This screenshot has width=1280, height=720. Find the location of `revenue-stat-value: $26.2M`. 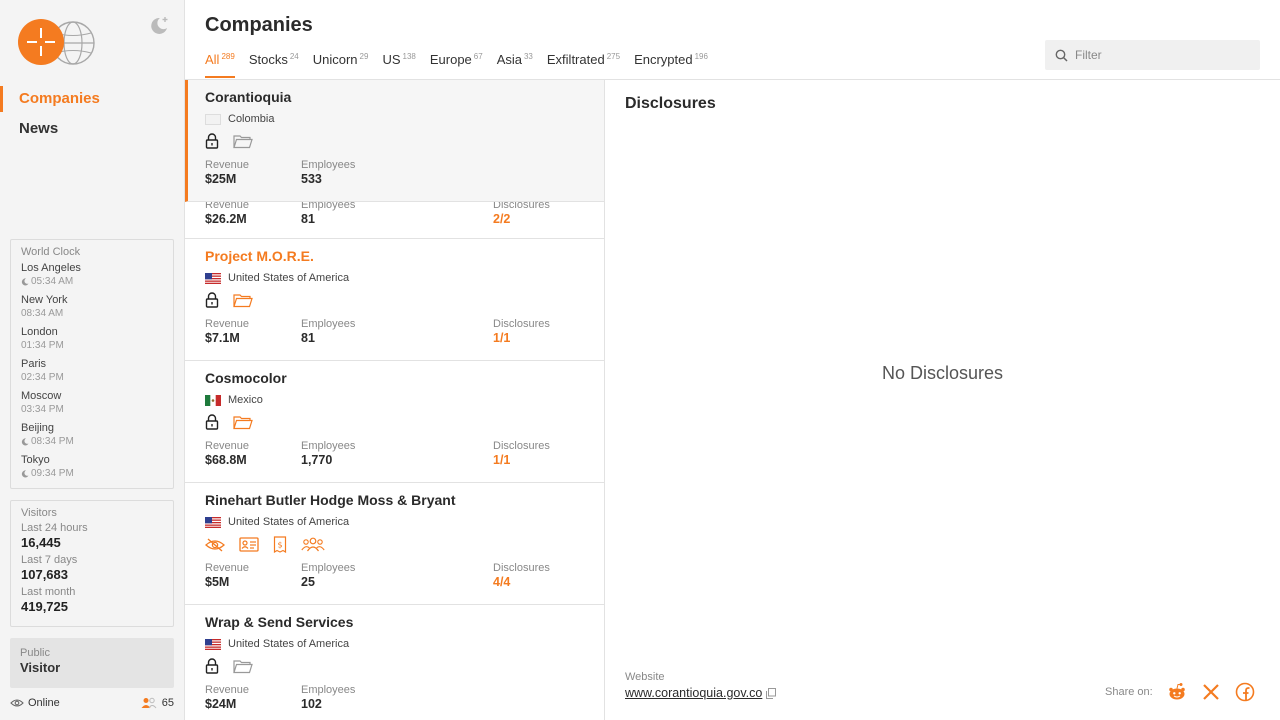

revenue-stat-value: $26.2M is located at coordinates (226, 219).